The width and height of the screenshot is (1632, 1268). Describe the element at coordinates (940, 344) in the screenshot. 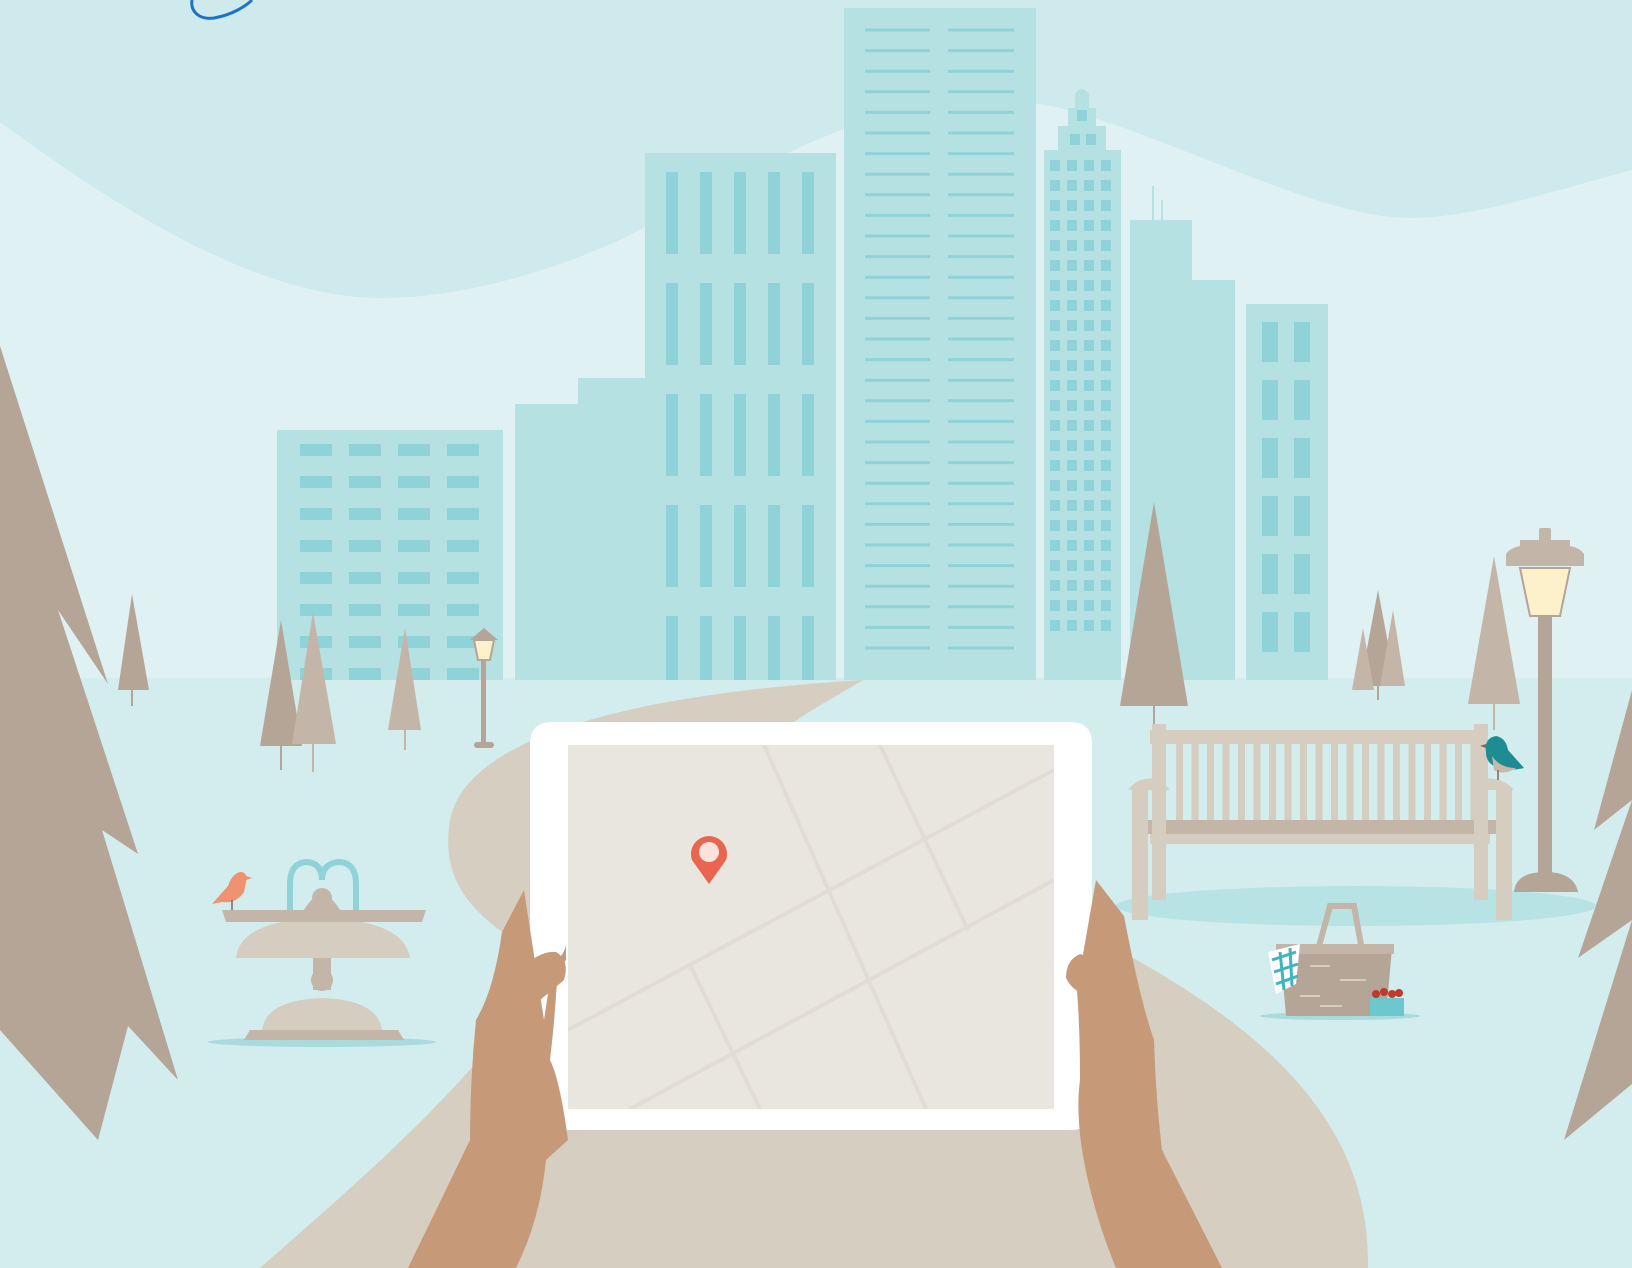

I see `building-tallest` at that location.